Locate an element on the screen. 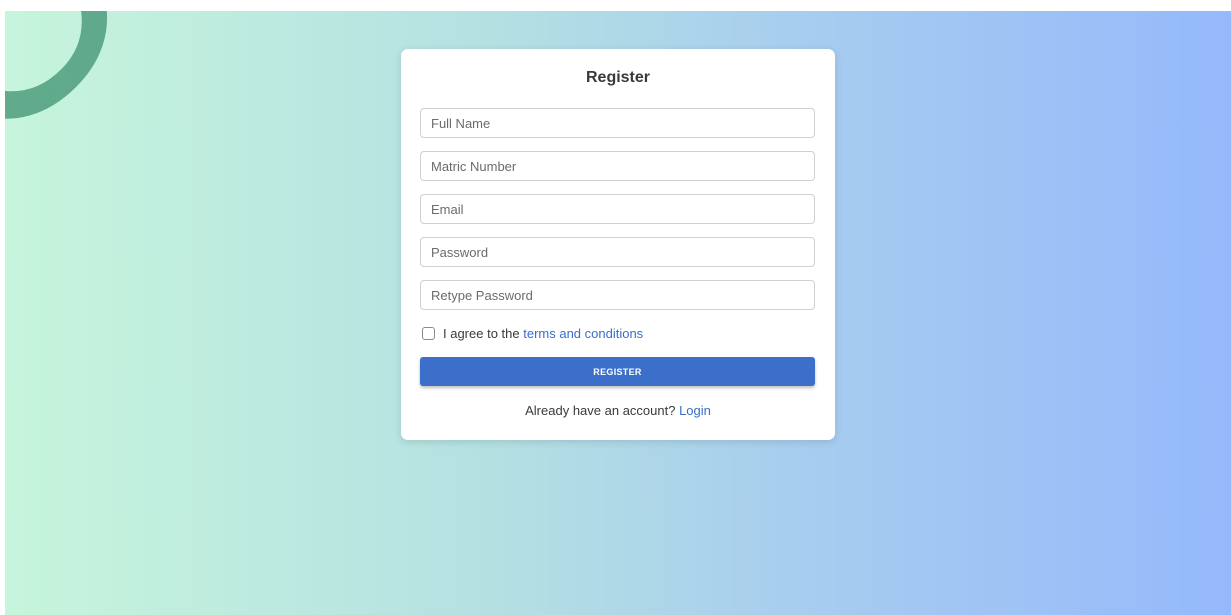 This screenshot has height=615, width=1231. terms-label: I agree to the is located at coordinates (483, 333).